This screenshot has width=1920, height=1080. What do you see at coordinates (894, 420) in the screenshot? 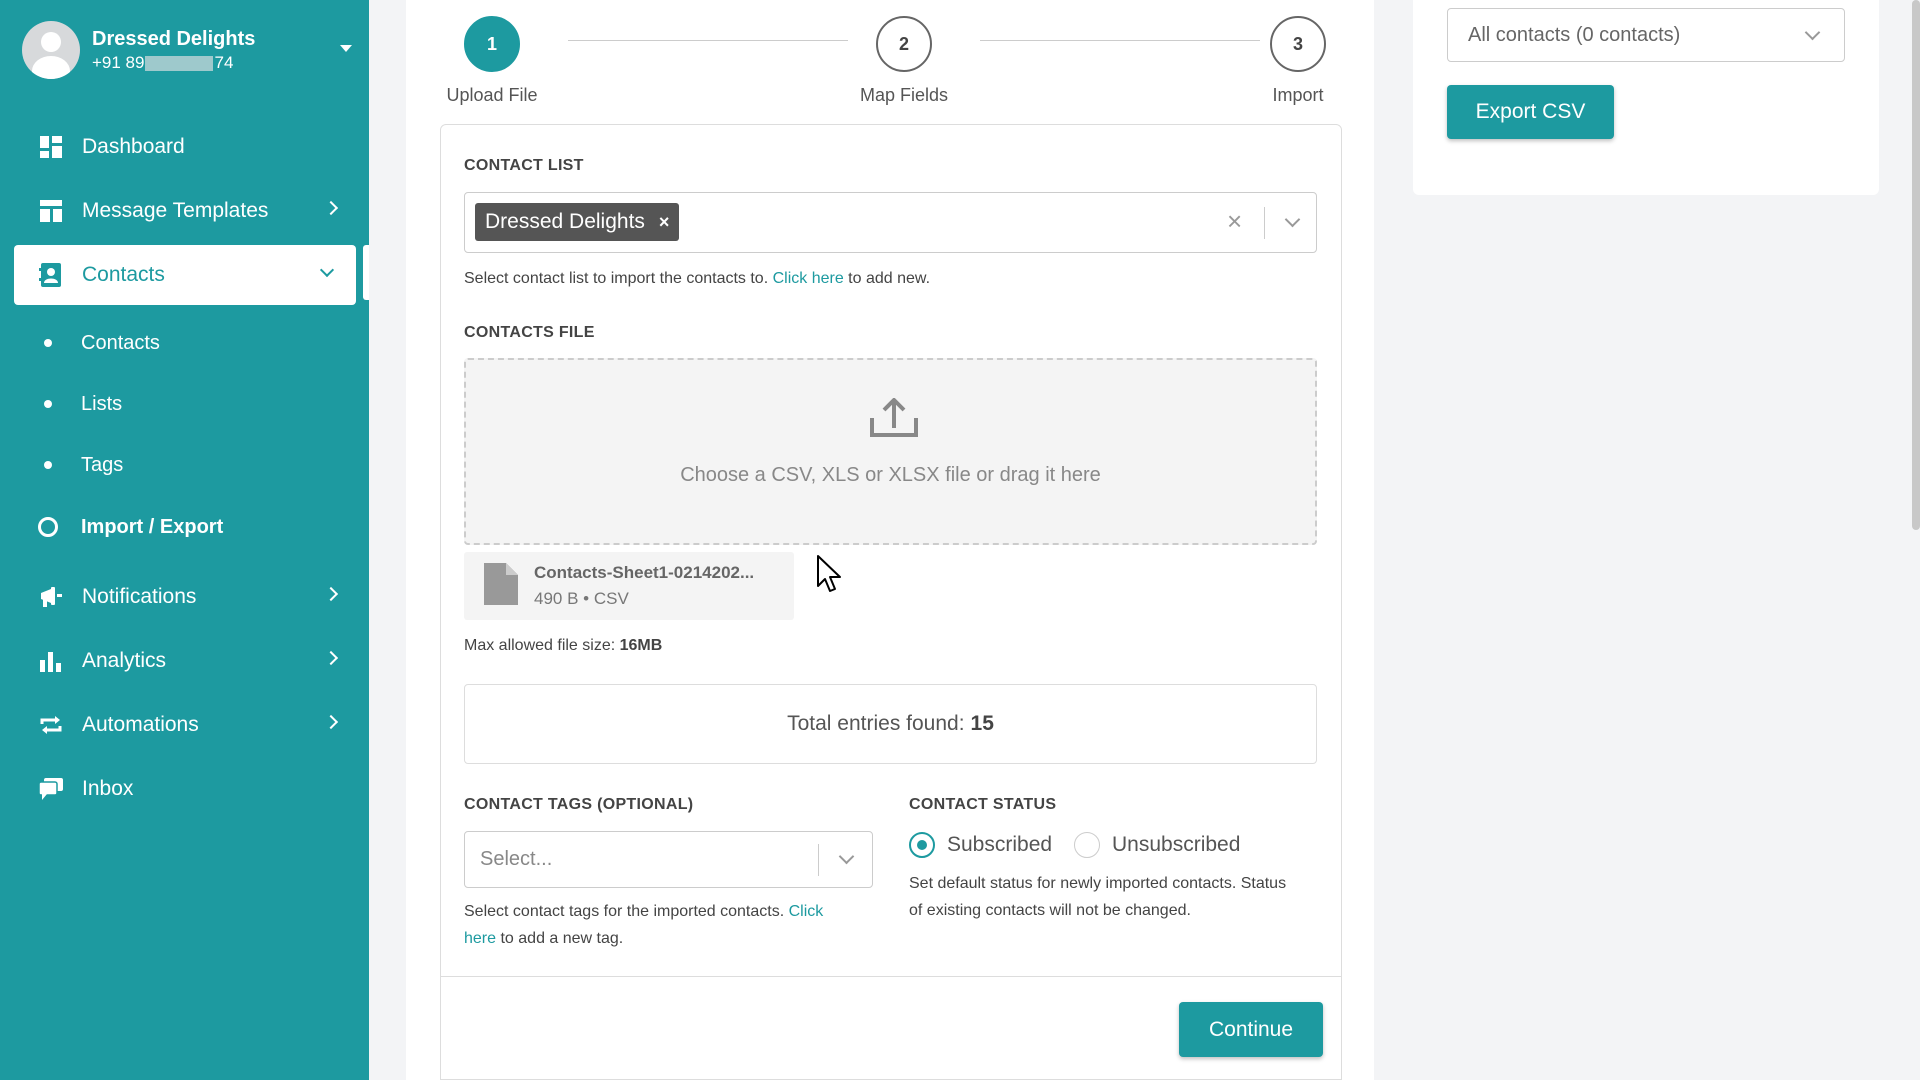
I see `upload-icon` at bounding box center [894, 420].